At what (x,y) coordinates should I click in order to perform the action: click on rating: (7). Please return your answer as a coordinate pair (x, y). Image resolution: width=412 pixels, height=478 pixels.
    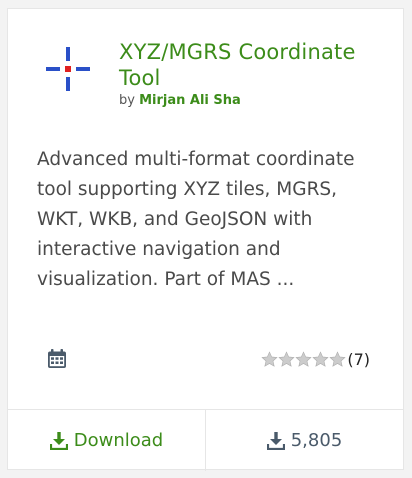
    Looking at the image, I should click on (315, 359).